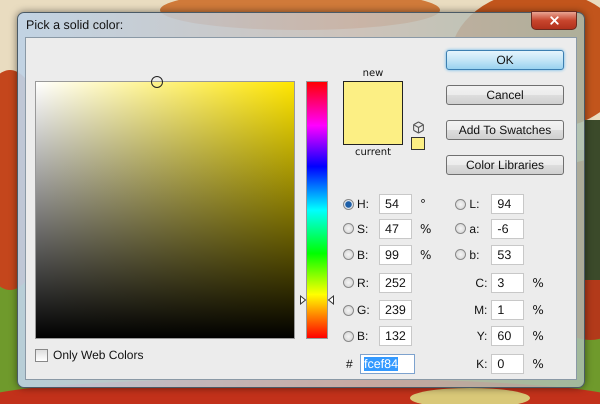  Describe the element at coordinates (507, 310) in the screenshot. I see `value-field: 1` at that location.